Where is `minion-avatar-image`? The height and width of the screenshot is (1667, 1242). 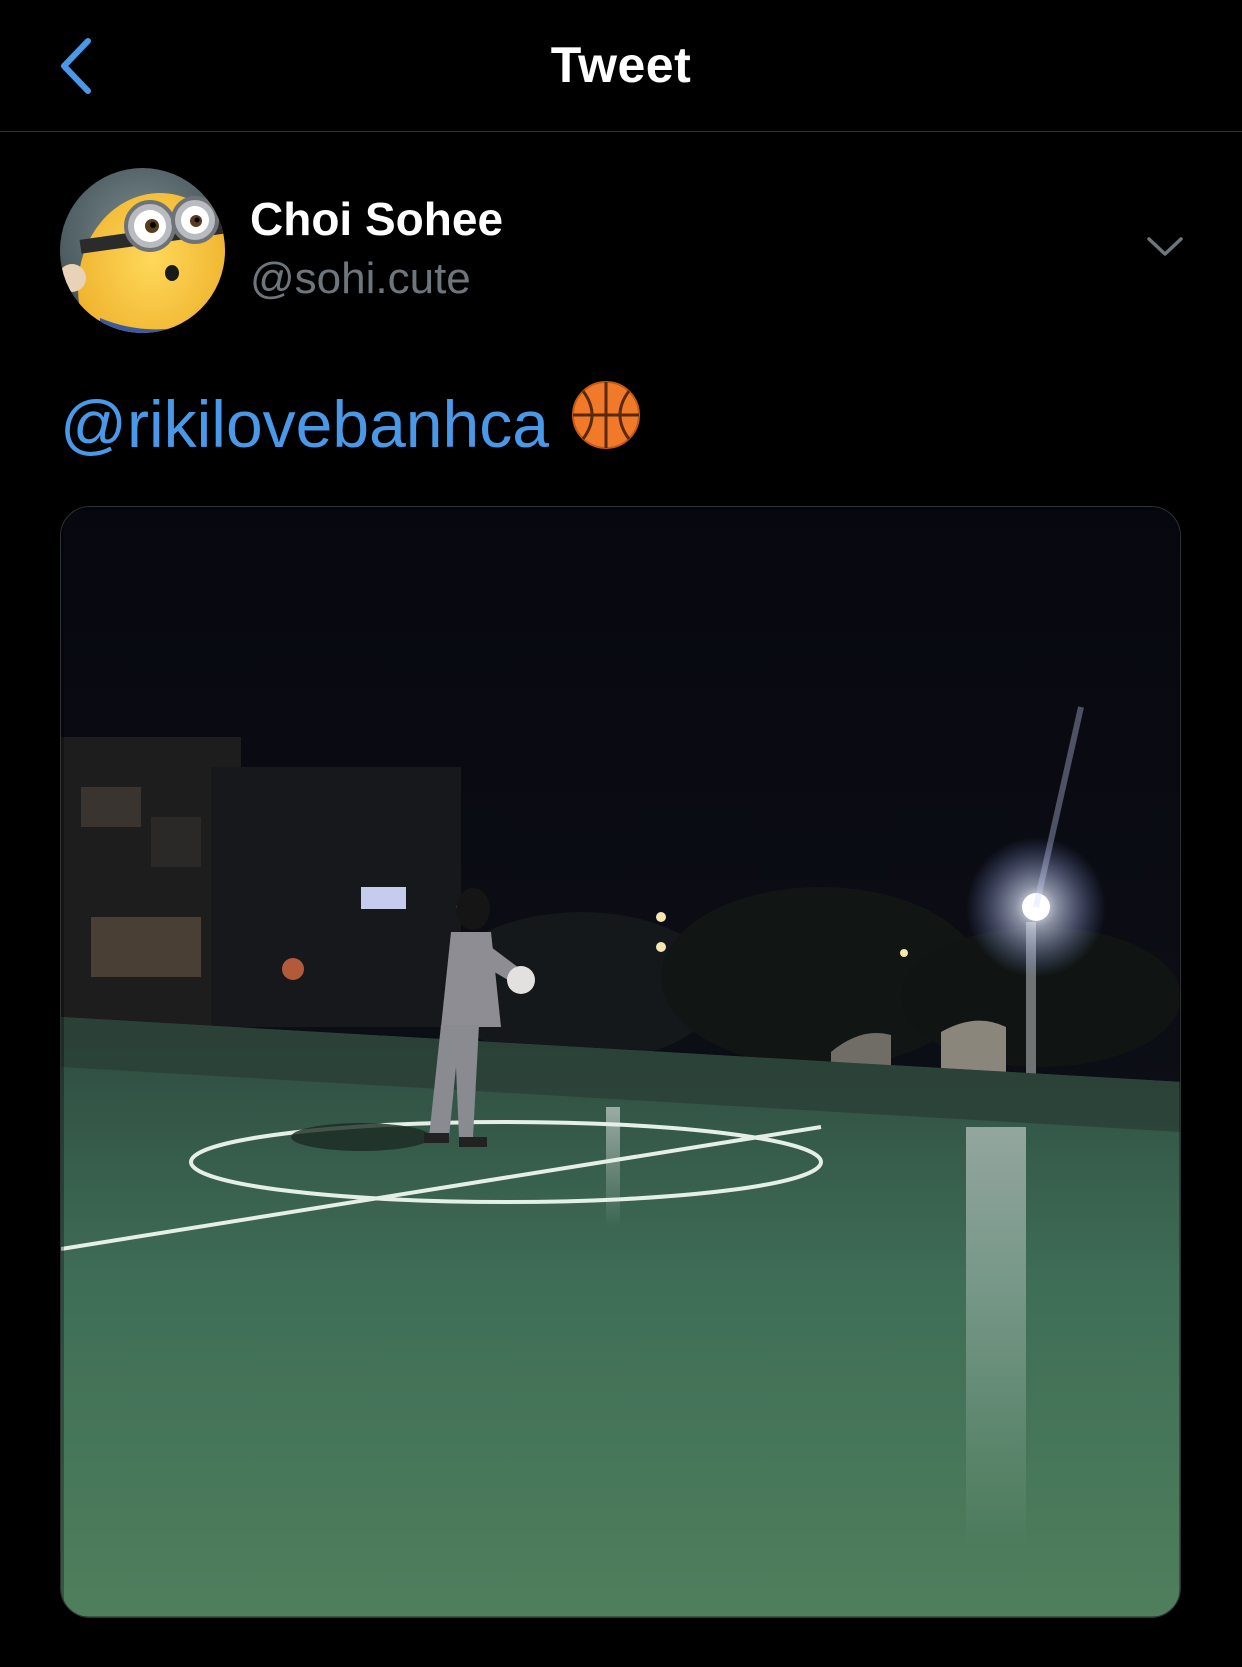 minion-avatar-image is located at coordinates (142, 250).